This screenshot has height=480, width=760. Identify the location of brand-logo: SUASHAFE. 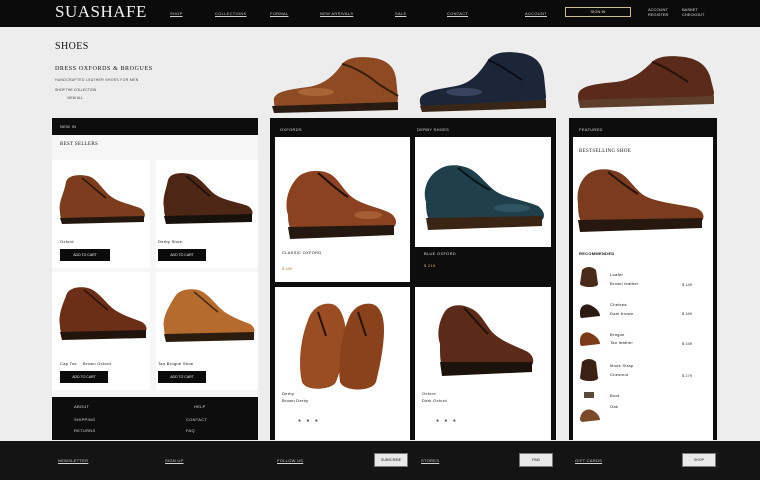
(101, 12).